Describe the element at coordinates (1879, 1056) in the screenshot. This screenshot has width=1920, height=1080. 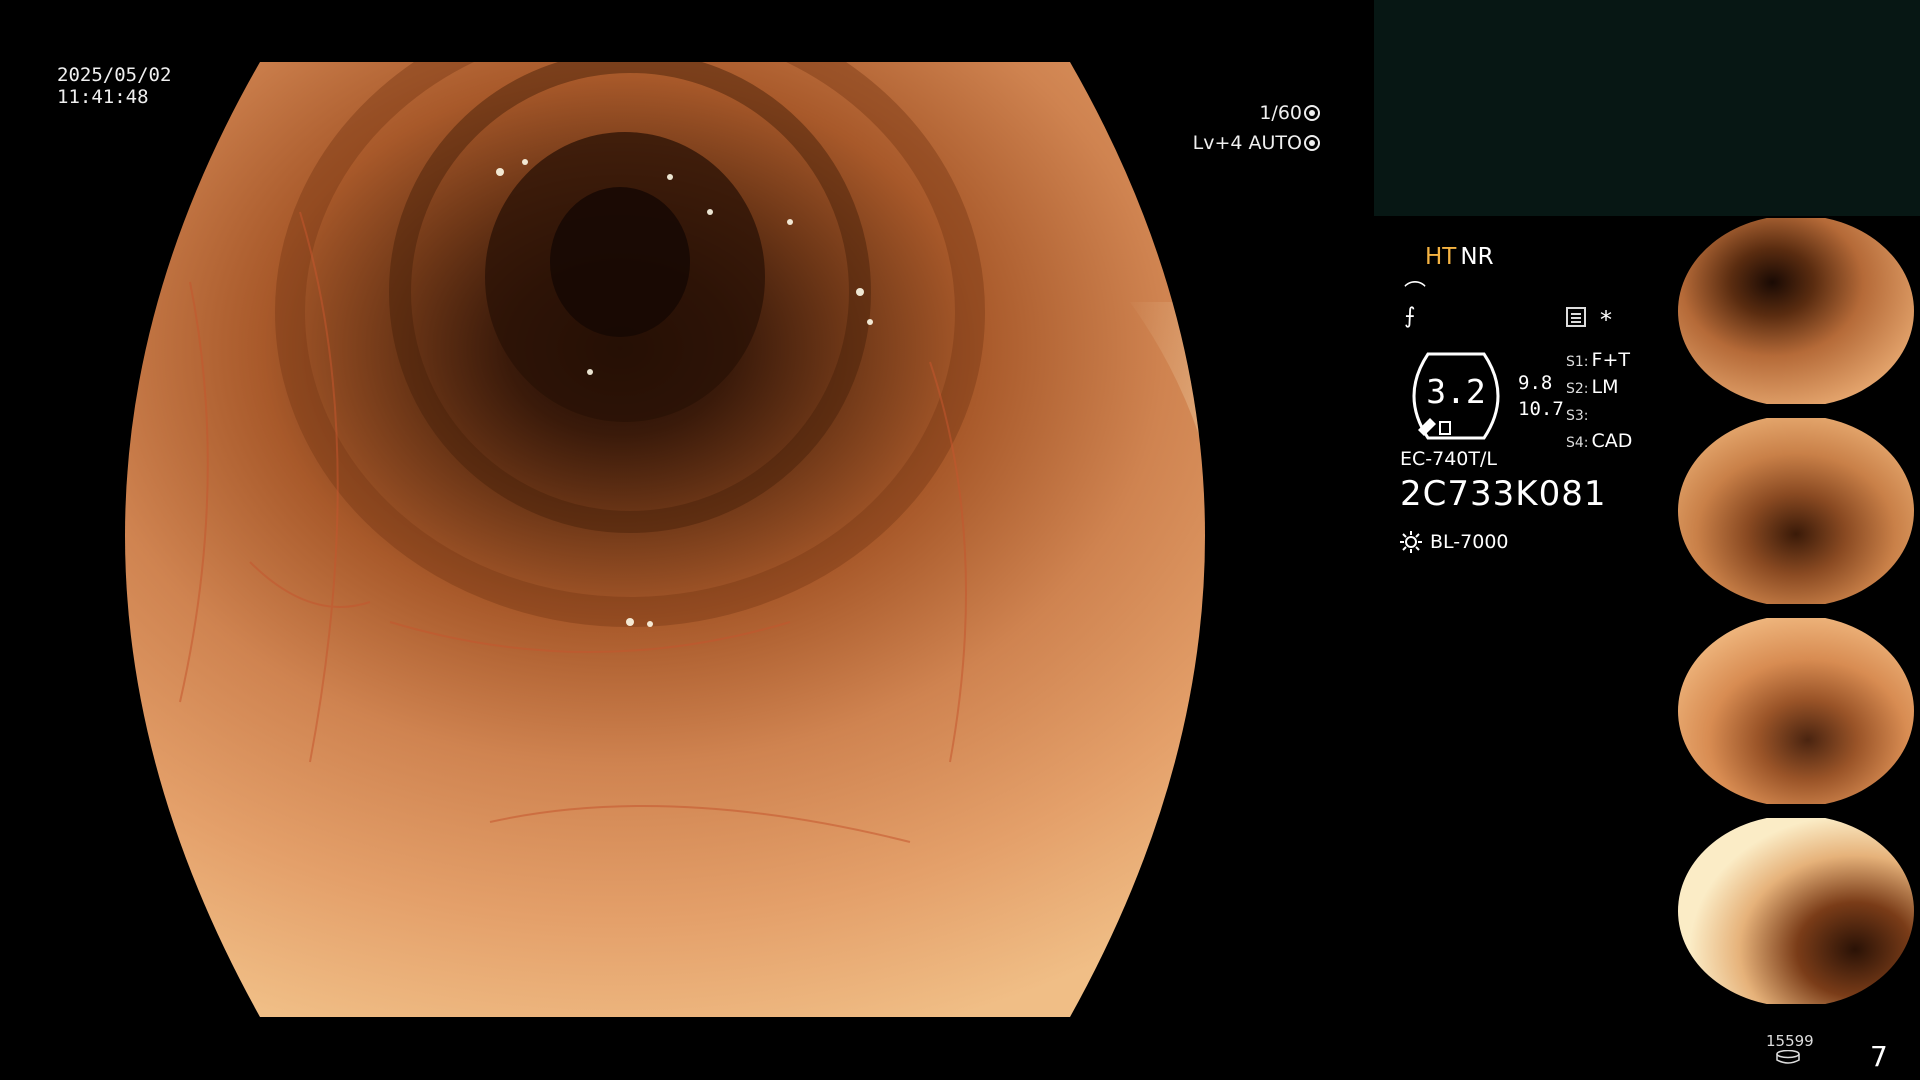
I see `page-number: 7` at that location.